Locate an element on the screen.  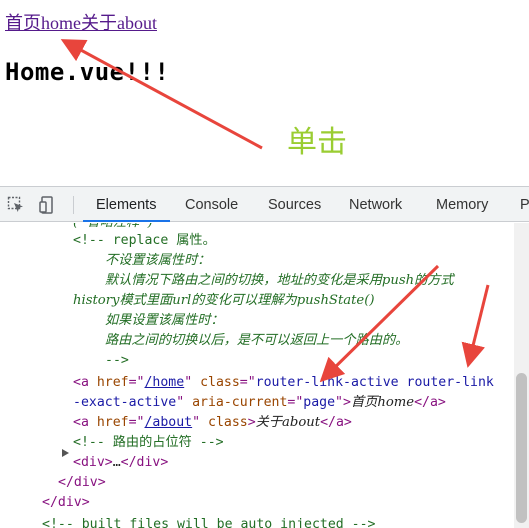
tab-network: Network is located at coordinates (375, 204).